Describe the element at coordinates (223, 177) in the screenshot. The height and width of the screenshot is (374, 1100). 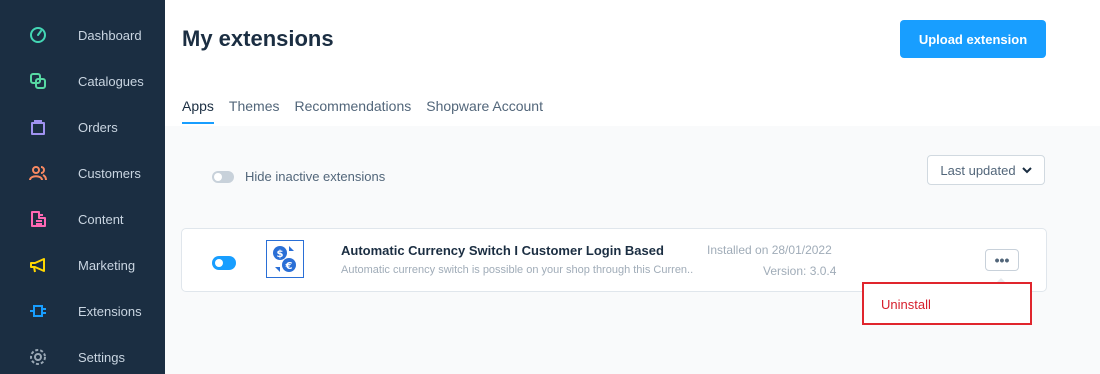
I see `hide-inactive-toggle` at that location.